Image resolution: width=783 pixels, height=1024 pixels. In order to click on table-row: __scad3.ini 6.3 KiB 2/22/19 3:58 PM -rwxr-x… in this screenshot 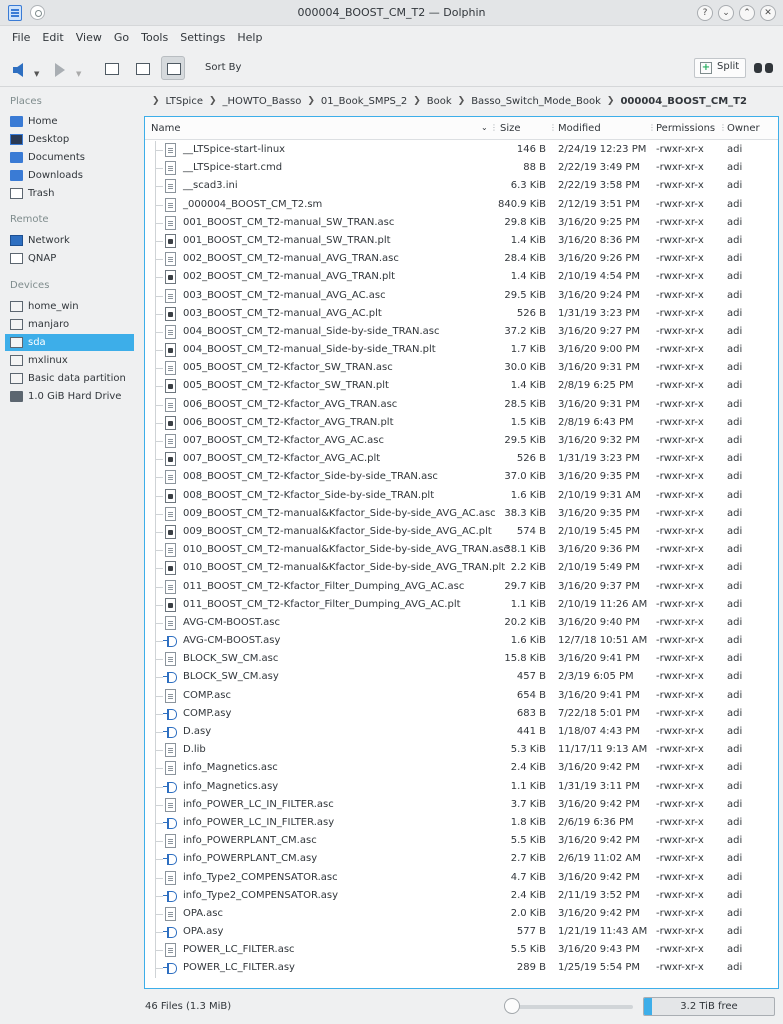, I will do `click(461, 186)`.